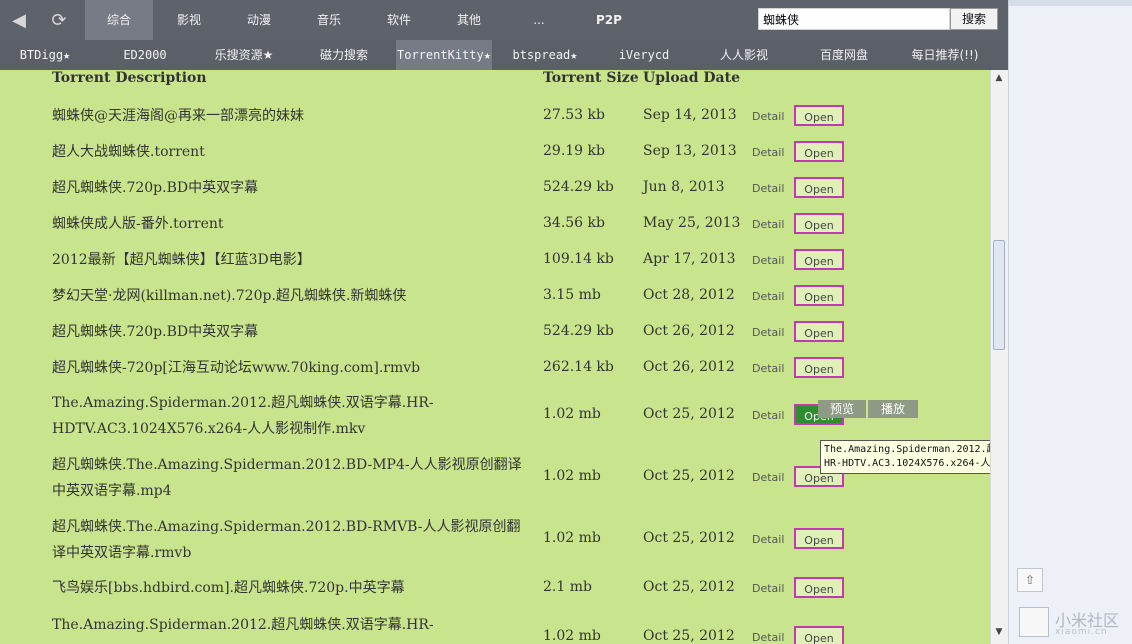 The image size is (1132, 644). I want to click on source-tab-daily: 每日推荐(!!), so click(945, 55).